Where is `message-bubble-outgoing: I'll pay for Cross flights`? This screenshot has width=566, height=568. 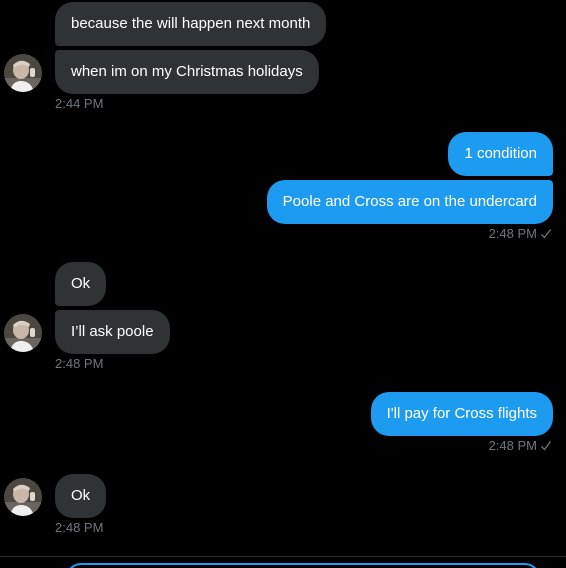 message-bubble-outgoing: I'll pay for Cross flights is located at coordinates (461, 414).